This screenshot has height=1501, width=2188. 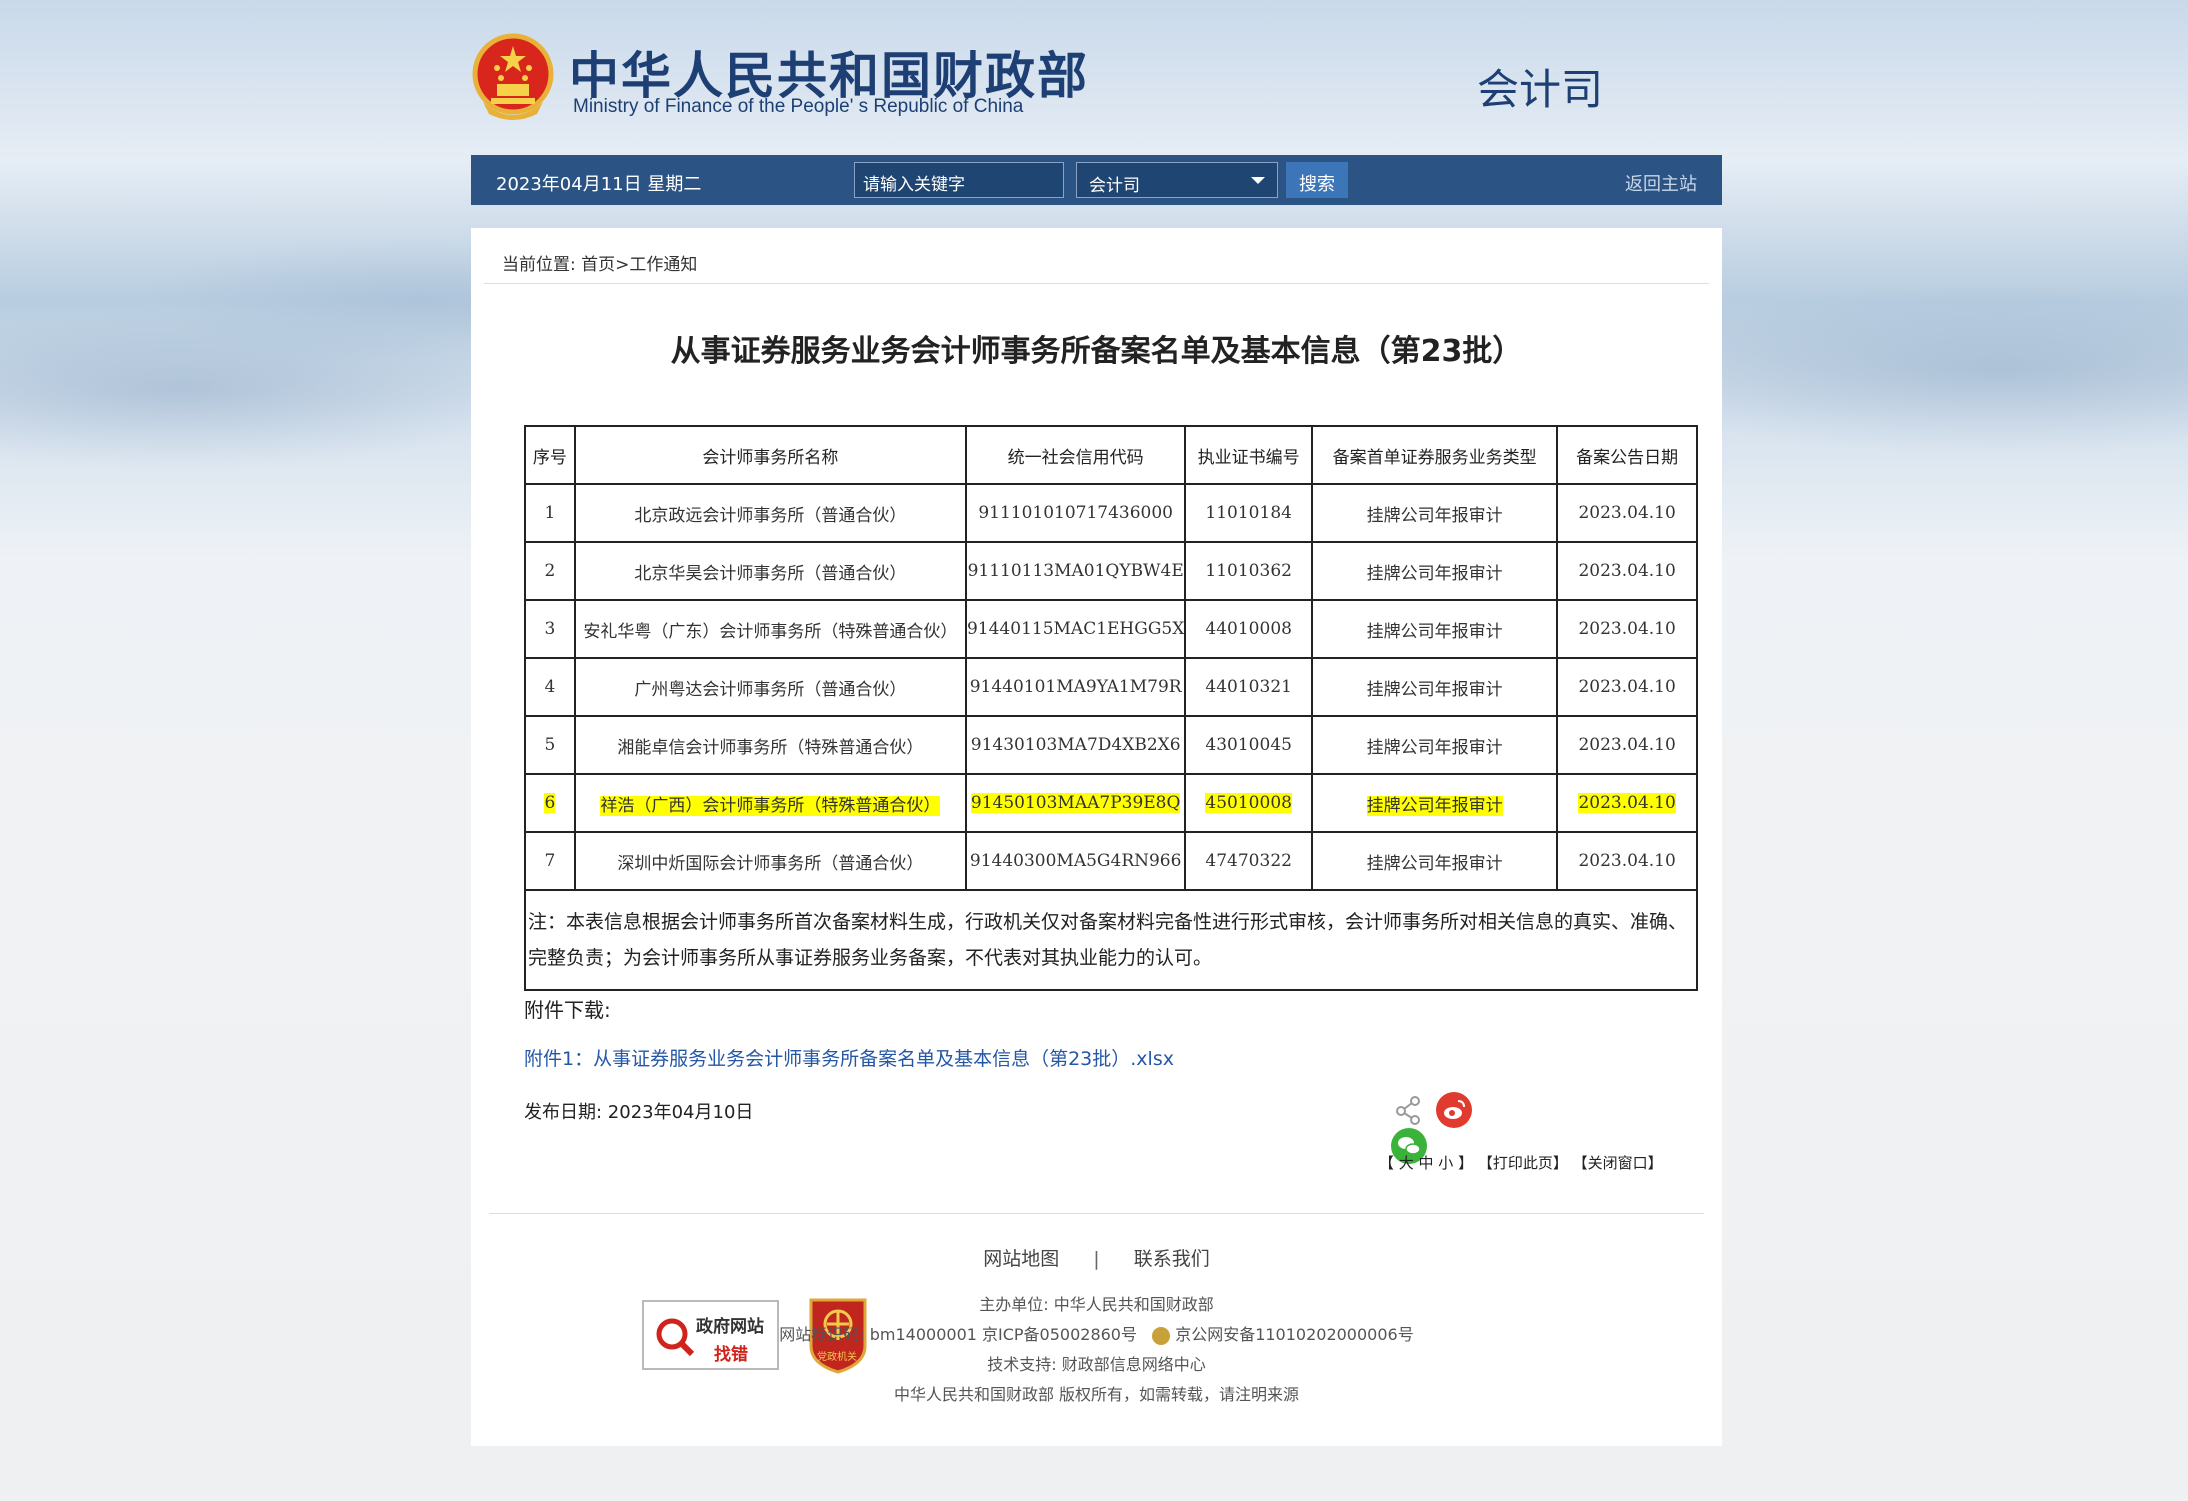 I want to click on share-bar, so click(x=1456, y=1128).